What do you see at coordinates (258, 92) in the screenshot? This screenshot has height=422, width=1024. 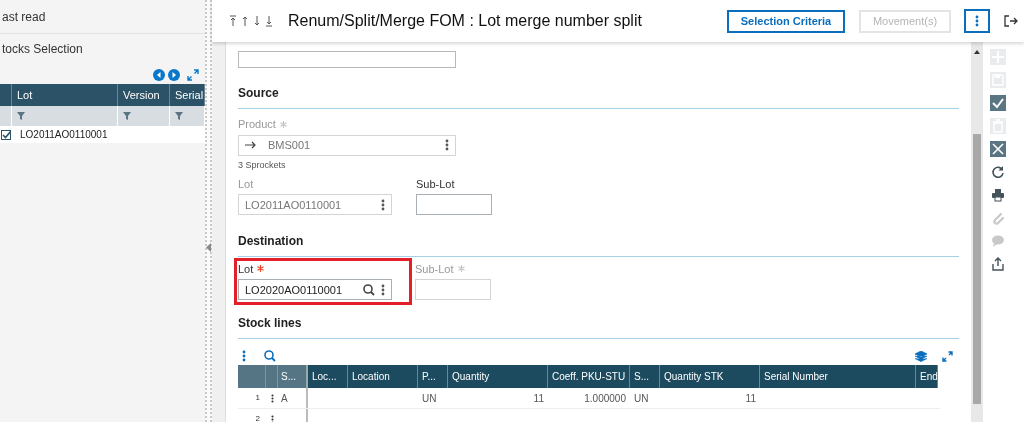 I see `section-title: Source` at bounding box center [258, 92].